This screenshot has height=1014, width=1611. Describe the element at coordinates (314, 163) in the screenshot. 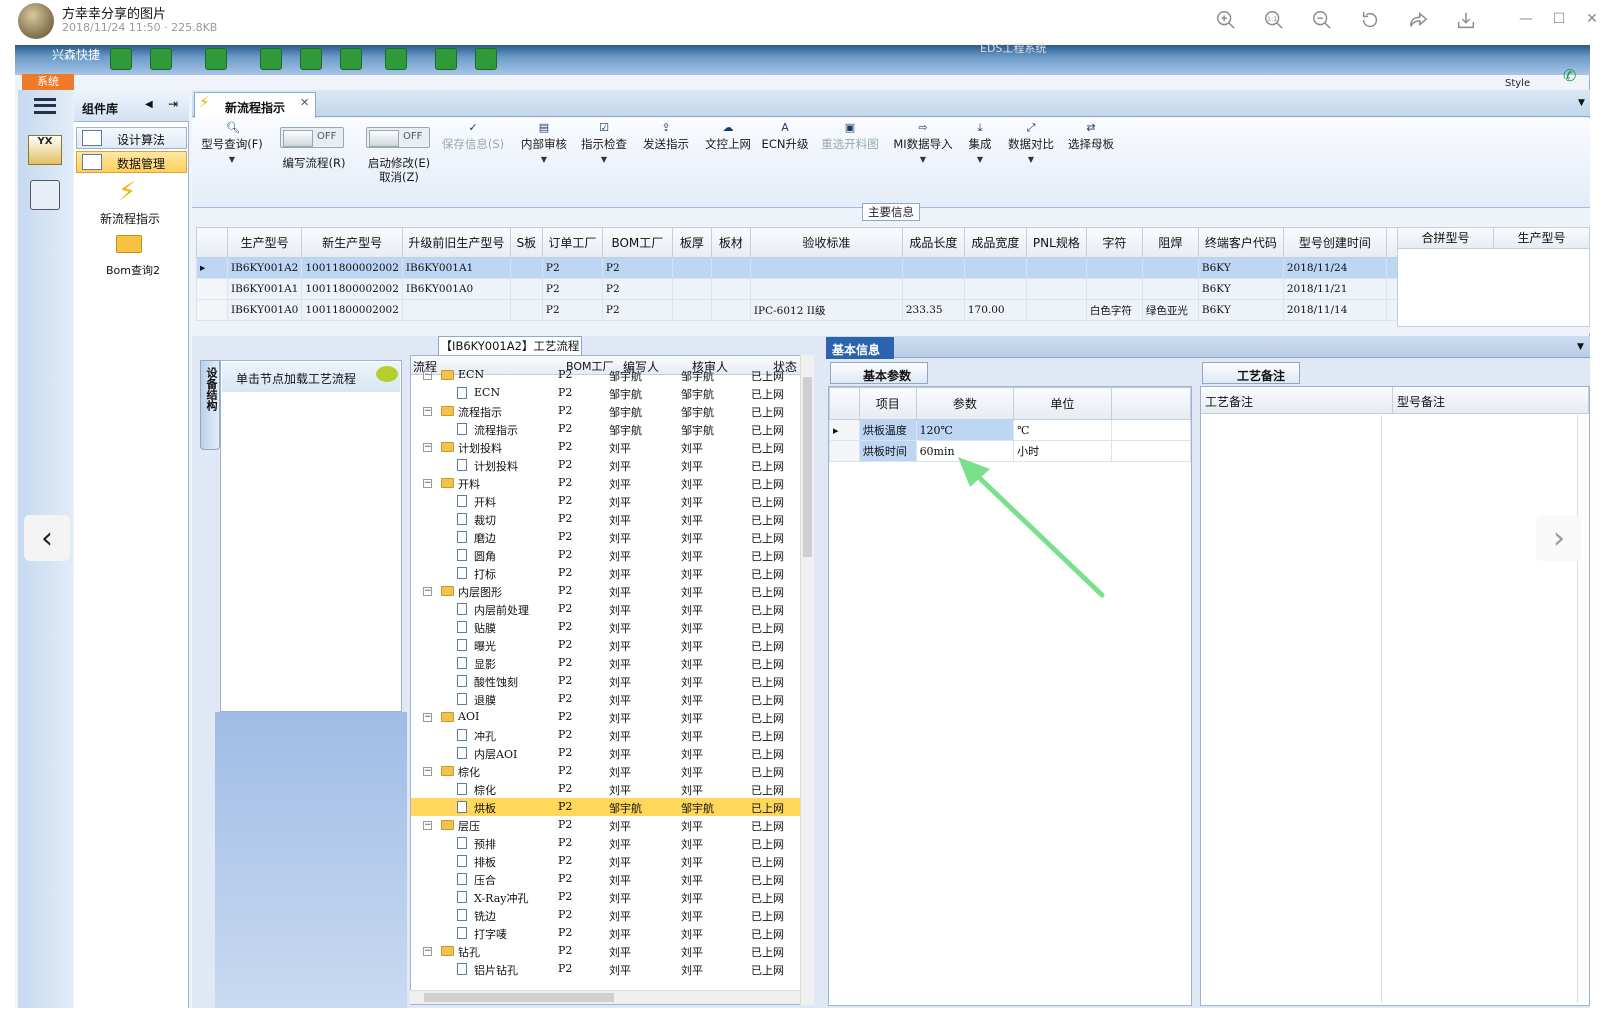

I see `ribbon-write-process: 编写流程(R)` at that location.